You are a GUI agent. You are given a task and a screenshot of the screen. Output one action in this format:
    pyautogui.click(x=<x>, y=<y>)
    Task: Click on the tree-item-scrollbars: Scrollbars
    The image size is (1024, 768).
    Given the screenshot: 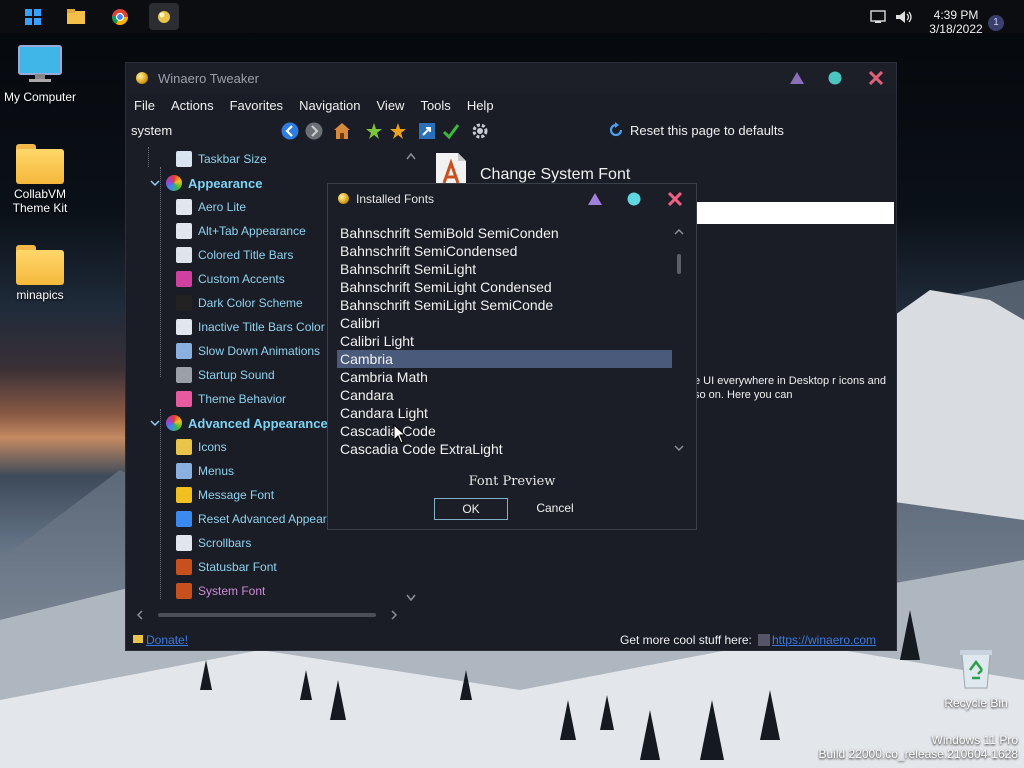 What is the action you would take?
    pyautogui.click(x=213, y=543)
    